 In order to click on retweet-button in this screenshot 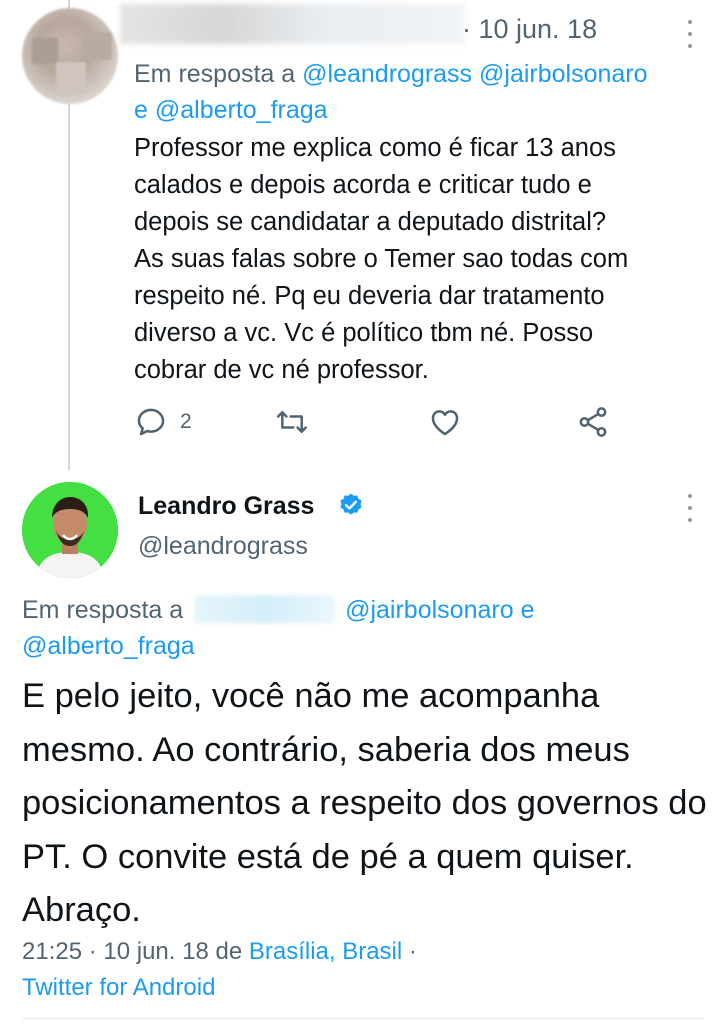, I will do `click(292, 422)`.